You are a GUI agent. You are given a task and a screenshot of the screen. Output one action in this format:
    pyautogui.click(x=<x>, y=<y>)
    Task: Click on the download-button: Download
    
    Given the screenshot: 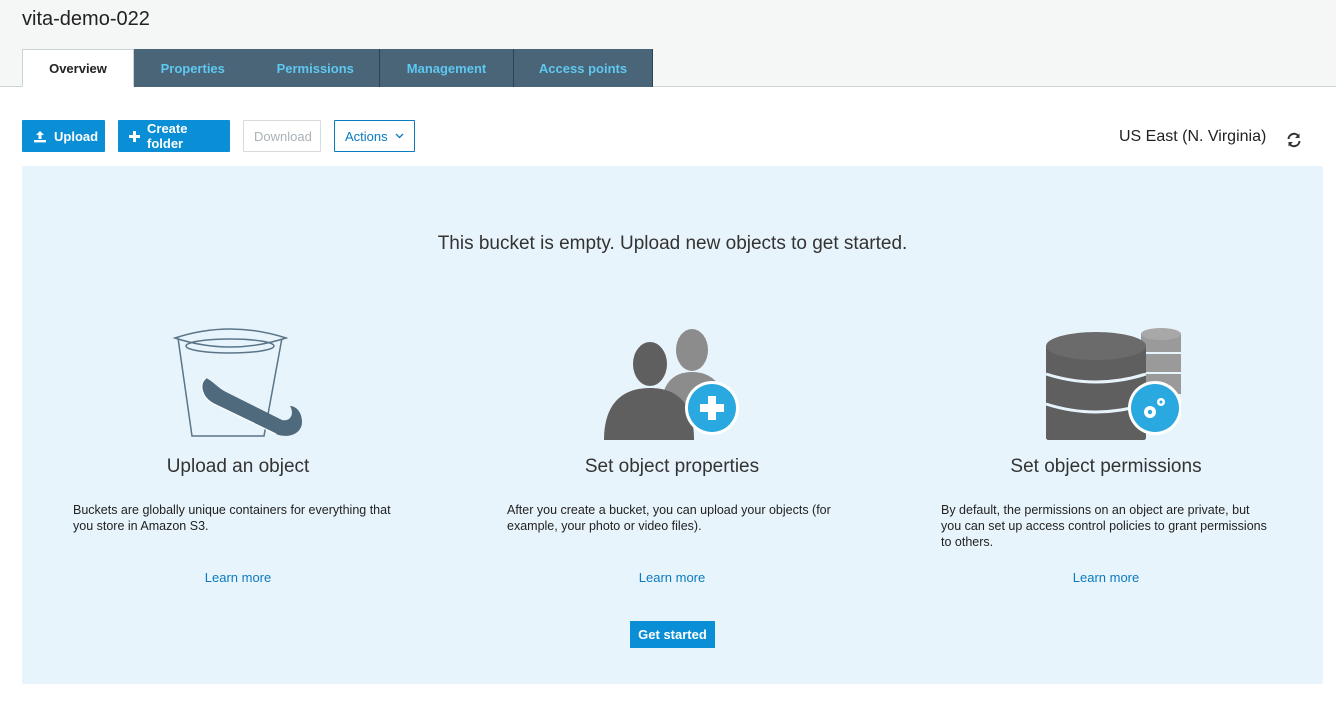 What is the action you would take?
    pyautogui.click(x=282, y=136)
    